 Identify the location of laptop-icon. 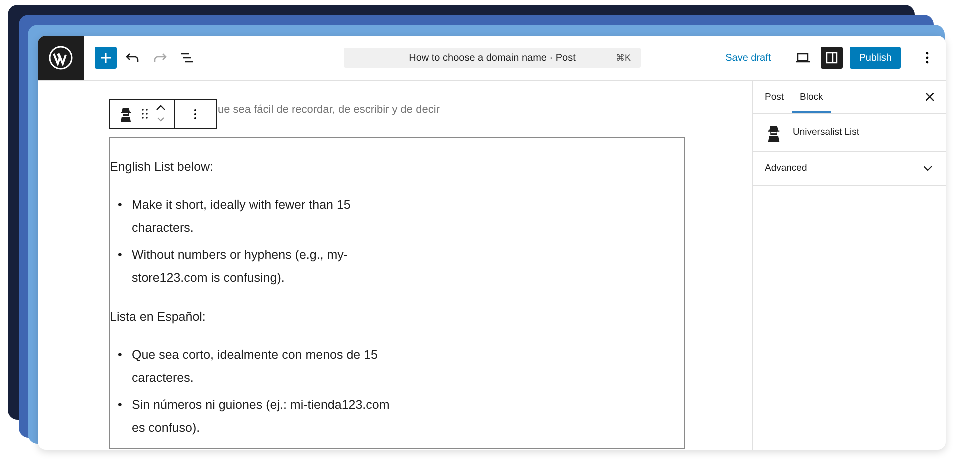
(803, 58).